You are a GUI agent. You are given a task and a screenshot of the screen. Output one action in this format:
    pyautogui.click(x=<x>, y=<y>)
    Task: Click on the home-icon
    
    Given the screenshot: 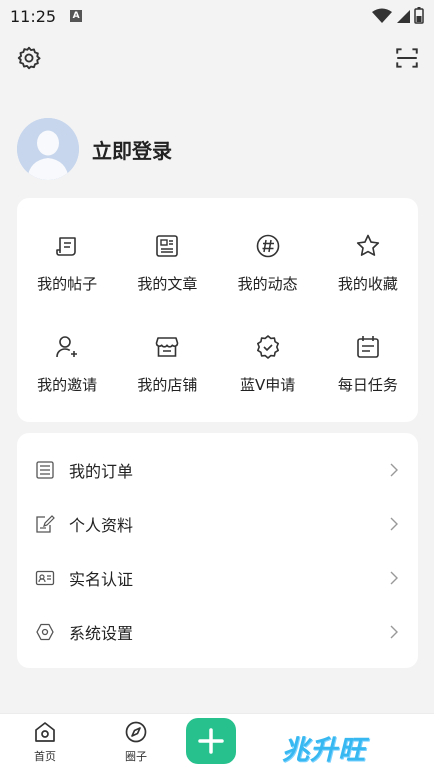 What is the action you would take?
    pyautogui.click(x=45, y=732)
    